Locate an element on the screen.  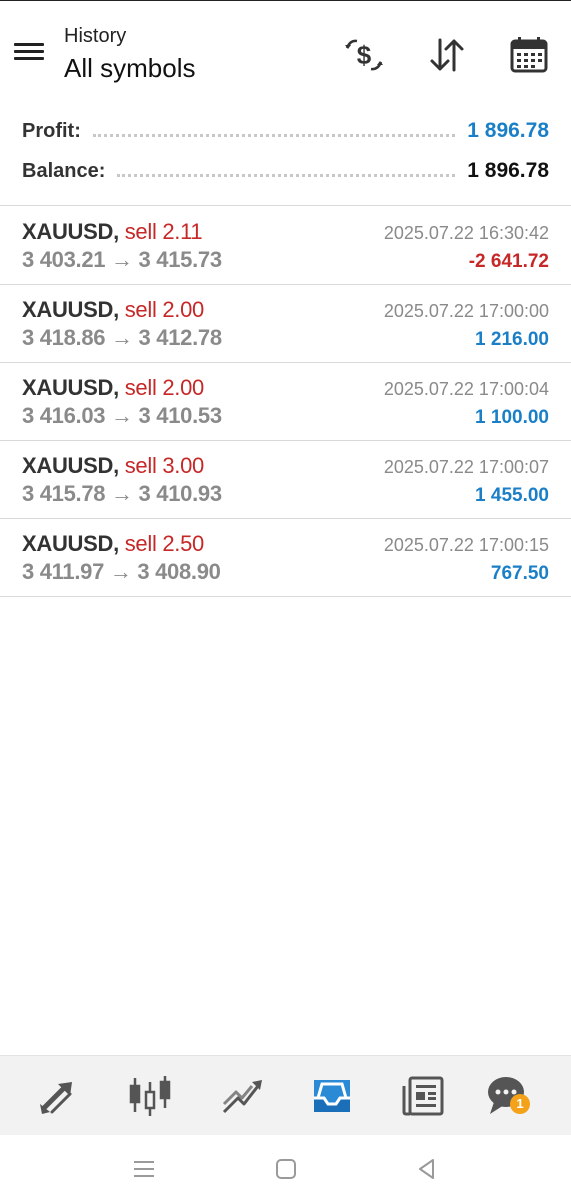
deal-side: sell 2.11 is located at coordinates (163, 231).